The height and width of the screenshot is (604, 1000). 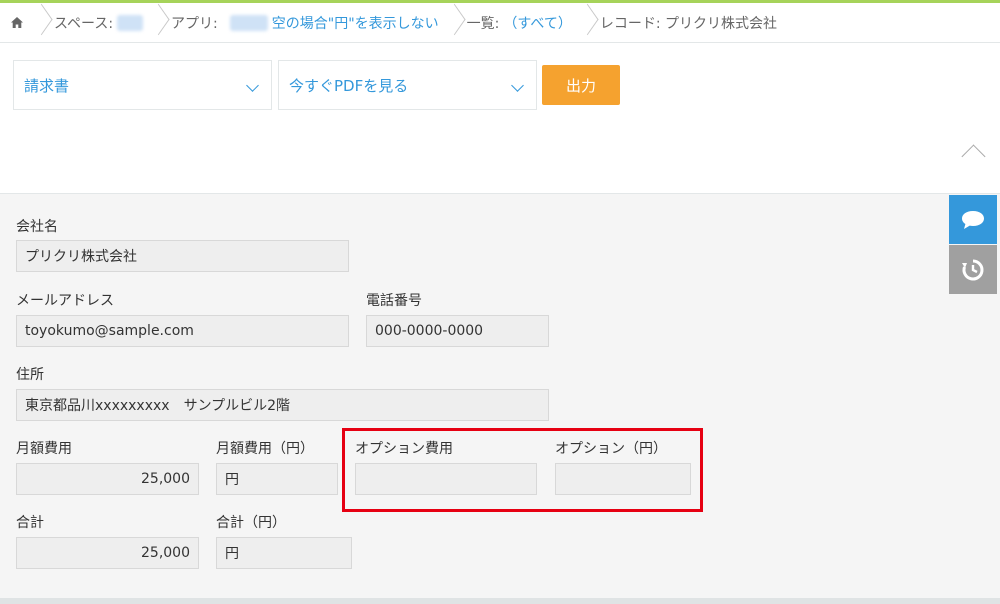 I want to click on total-field: 25,000, so click(x=107, y=553).